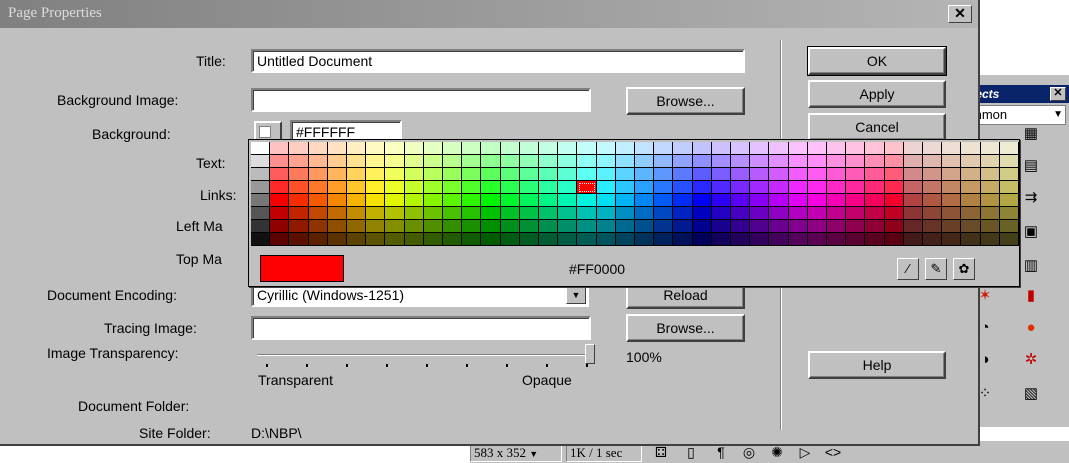  What do you see at coordinates (1058, 94) in the screenshot?
I see `objects-panel-close-button: ✕` at bounding box center [1058, 94].